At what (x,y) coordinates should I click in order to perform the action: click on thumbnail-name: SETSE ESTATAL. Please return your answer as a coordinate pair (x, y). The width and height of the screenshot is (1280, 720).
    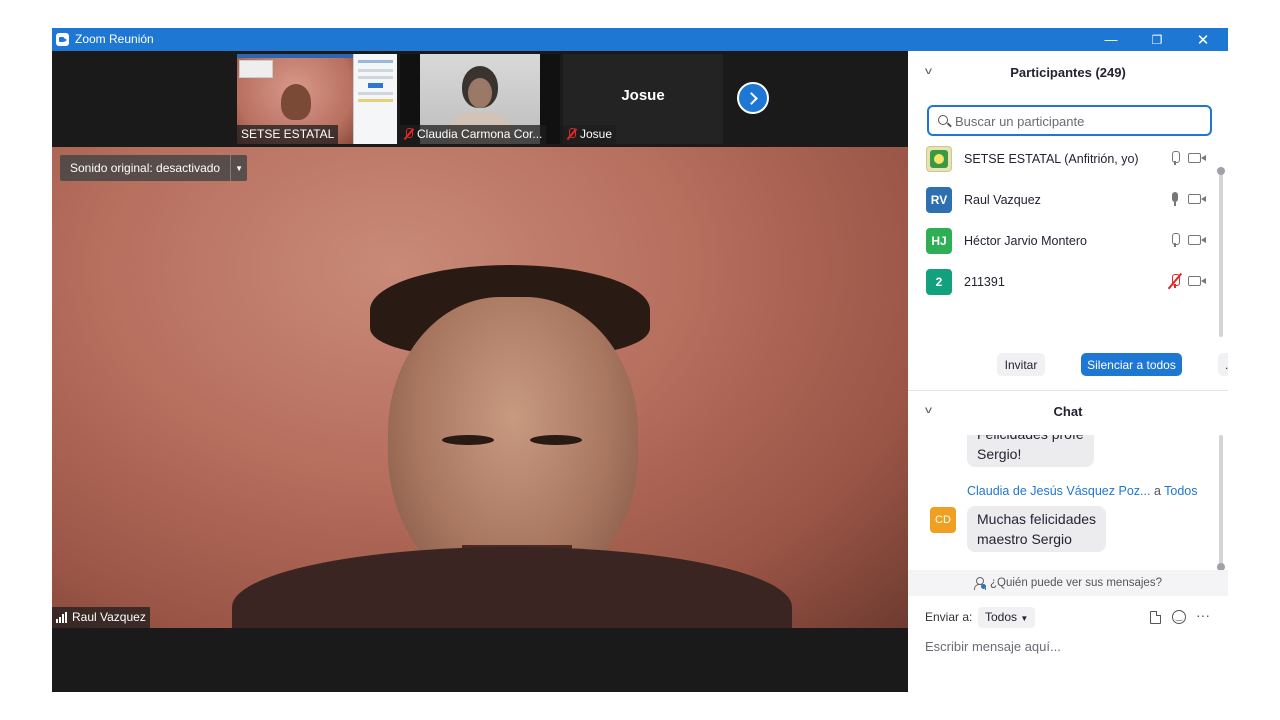
    Looking at the image, I should click on (288, 134).